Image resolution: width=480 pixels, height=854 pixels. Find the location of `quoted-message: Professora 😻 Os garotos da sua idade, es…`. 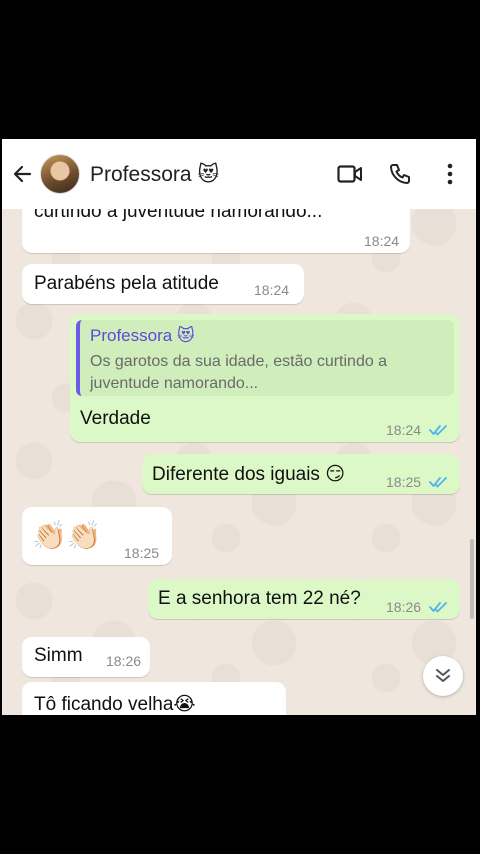

quoted-message: Professora 😻 Os garotos da sua idade, es… is located at coordinates (265, 358).